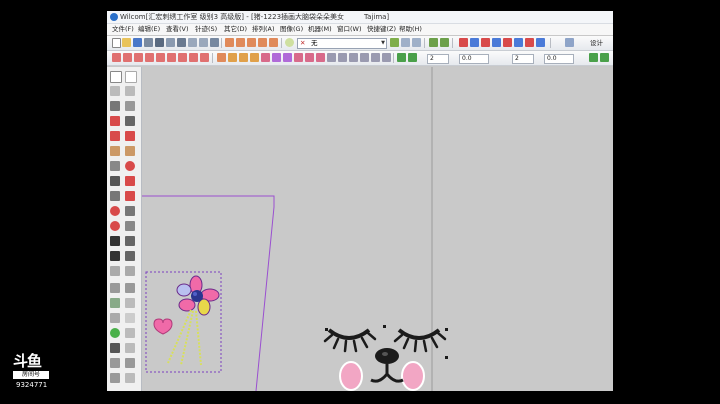 The width and height of the screenshot is (720, 404). What do you see at coordinates (115, 181) in the screenshot?
I see `line-icon` at bounding box center [115, 181].